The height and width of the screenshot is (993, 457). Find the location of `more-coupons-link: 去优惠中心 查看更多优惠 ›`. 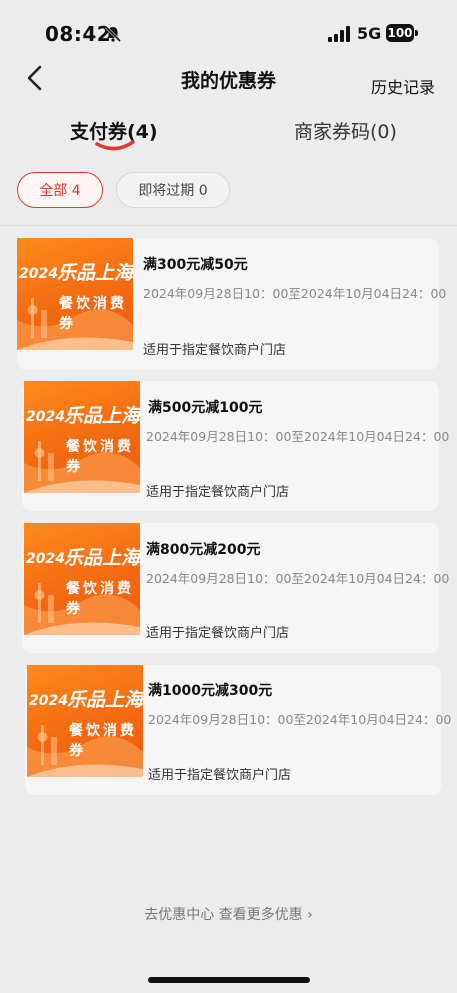

more-coupons-link: 去优惠中心 查看更多优惠 › is located at coordinates (228, 914).